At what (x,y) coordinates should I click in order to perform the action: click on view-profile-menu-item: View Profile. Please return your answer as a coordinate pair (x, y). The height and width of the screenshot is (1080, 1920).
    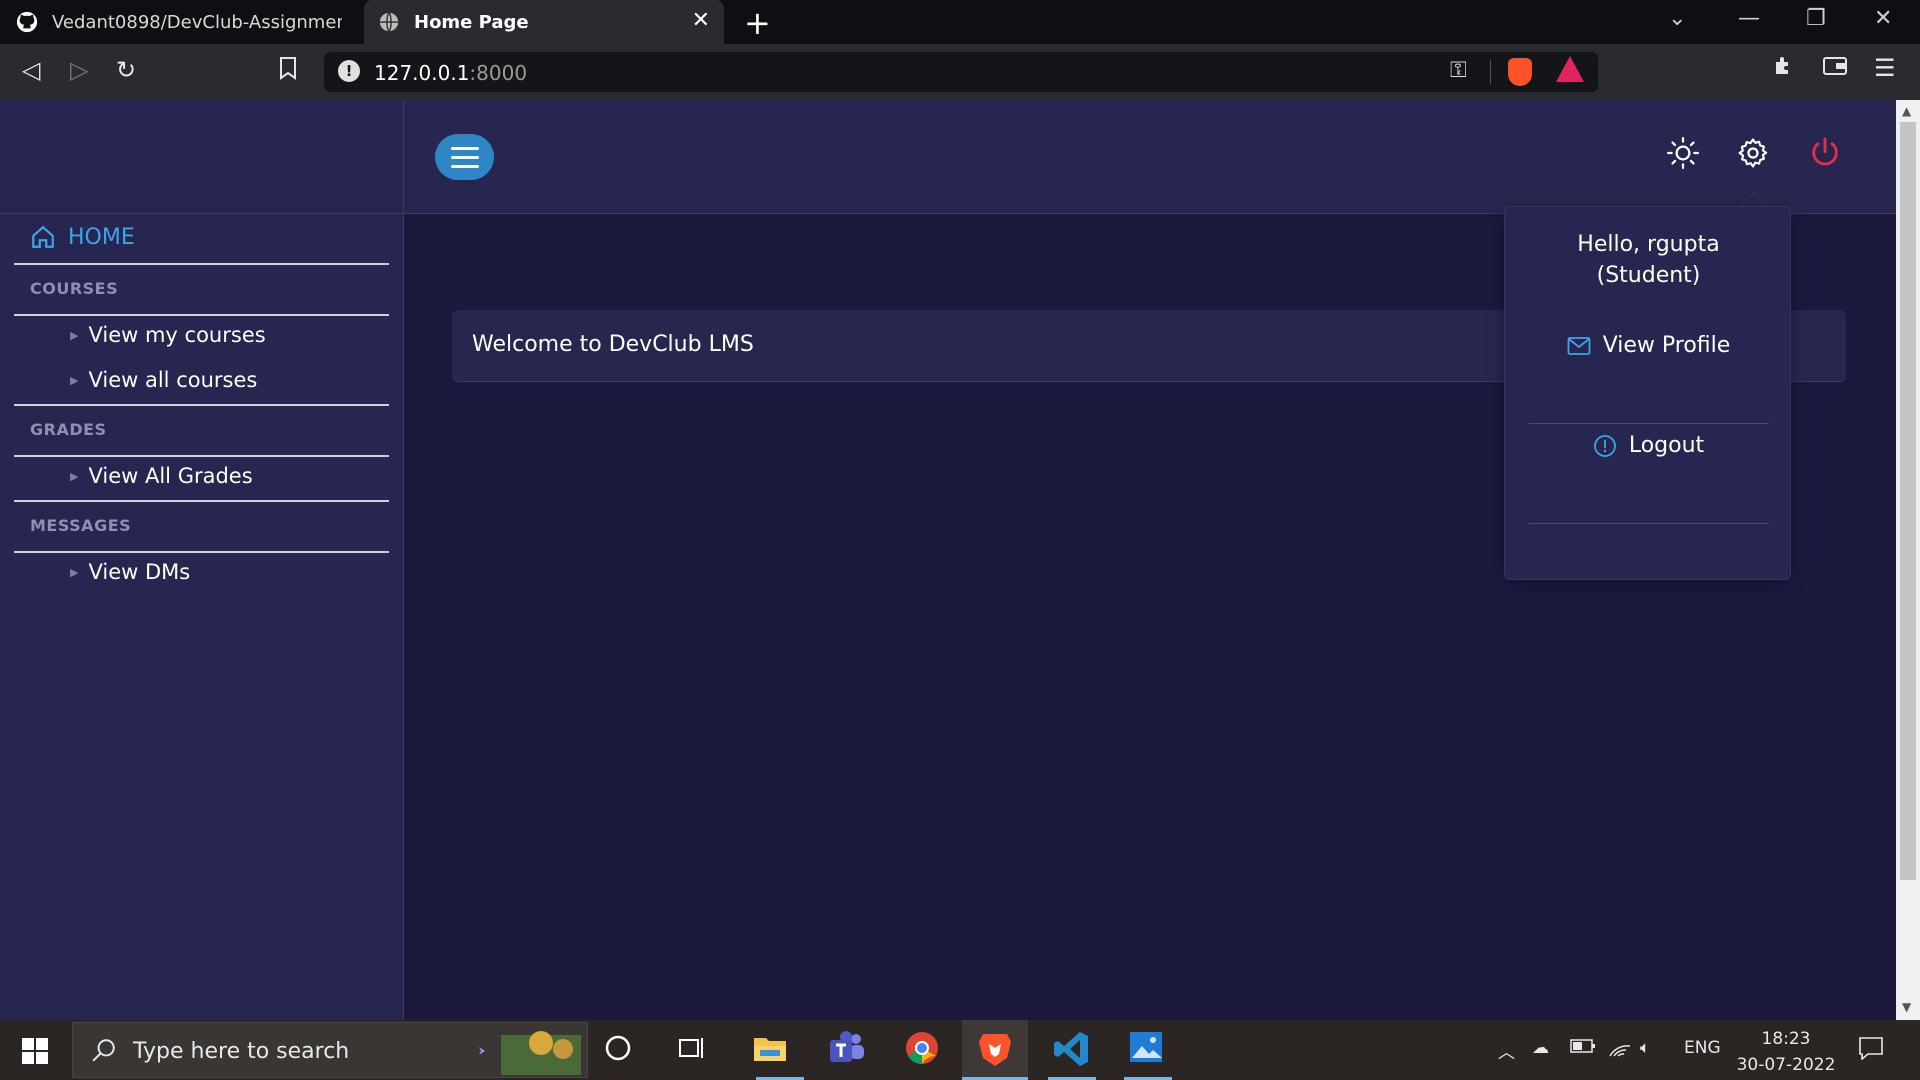
    Looking at the image, I should click on (1648, 345).